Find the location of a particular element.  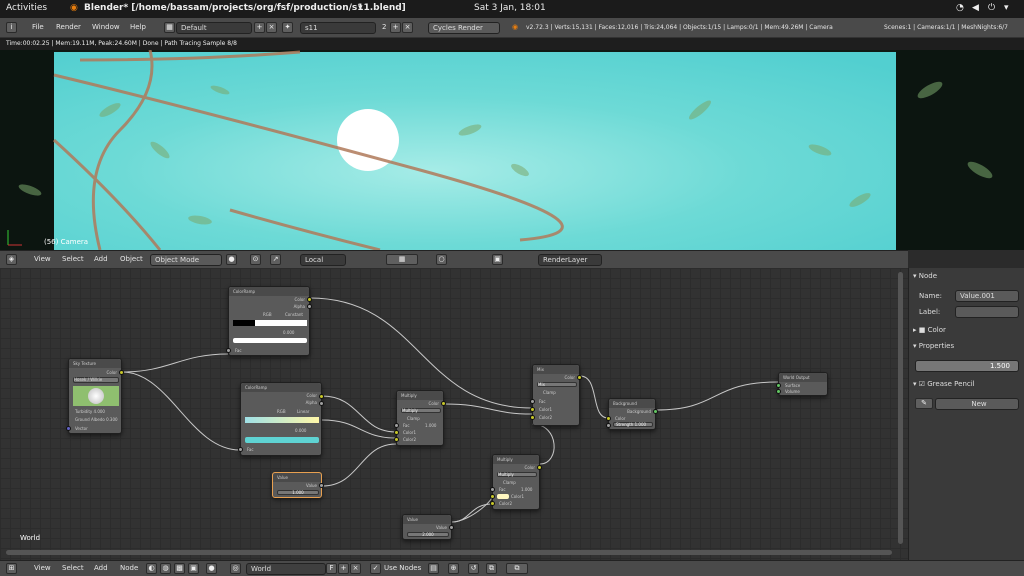

grease-pencil-section-header: ▾ ☑ Grease Pencil is located at coordinates (944, 384).